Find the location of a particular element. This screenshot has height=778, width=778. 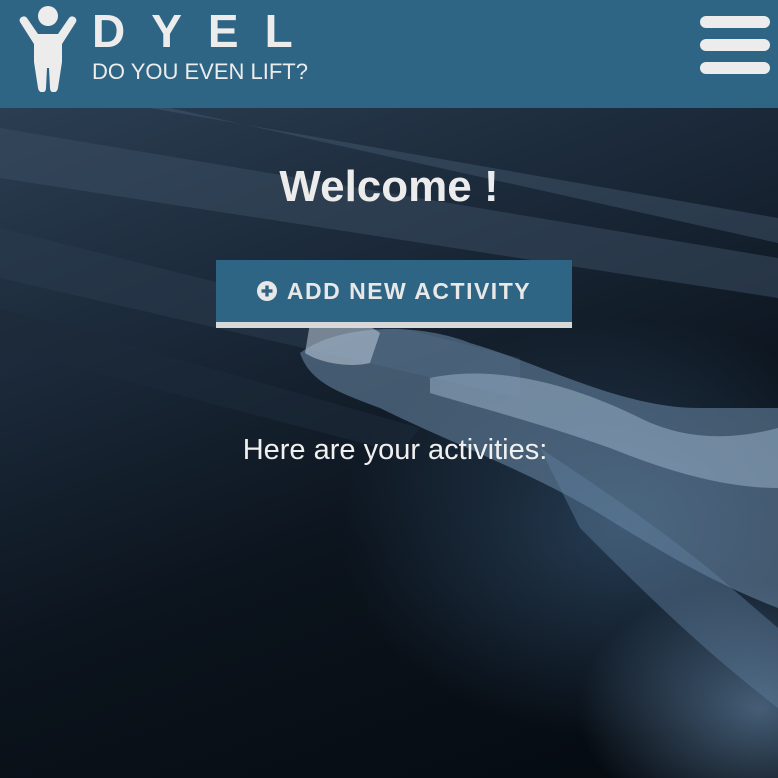

brand-title: DYEL is located at coordinates (205, 31).